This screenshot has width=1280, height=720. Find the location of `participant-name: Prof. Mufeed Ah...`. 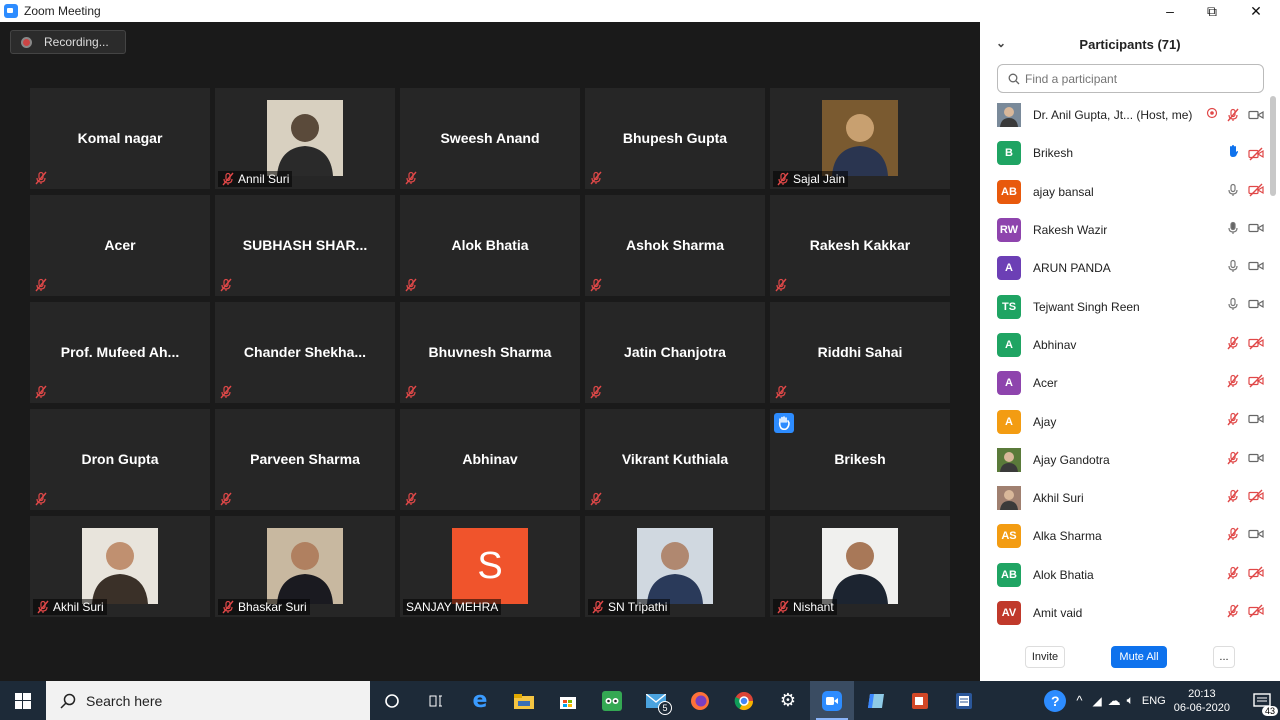

participant-name: Prof. Mufeed Ah... is located at coordinates (120, 352).